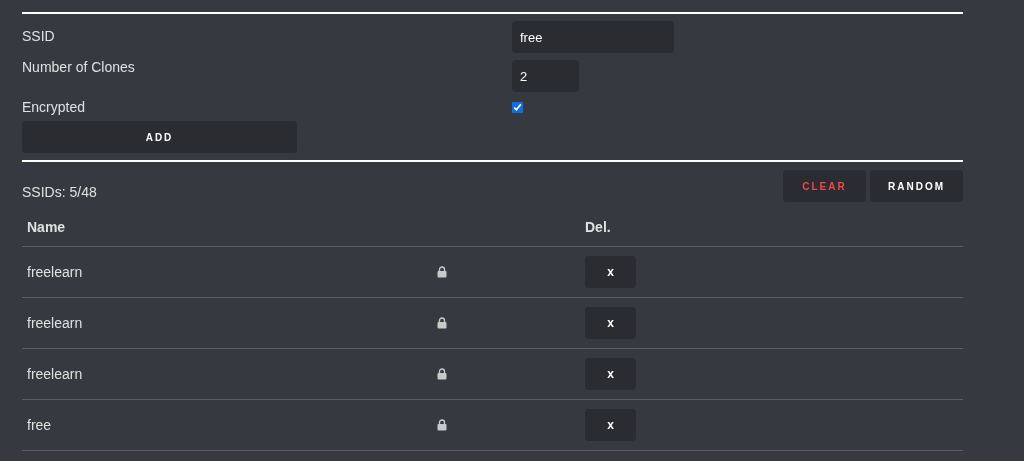  I want to click on column-header: Name, so click(46, 227).